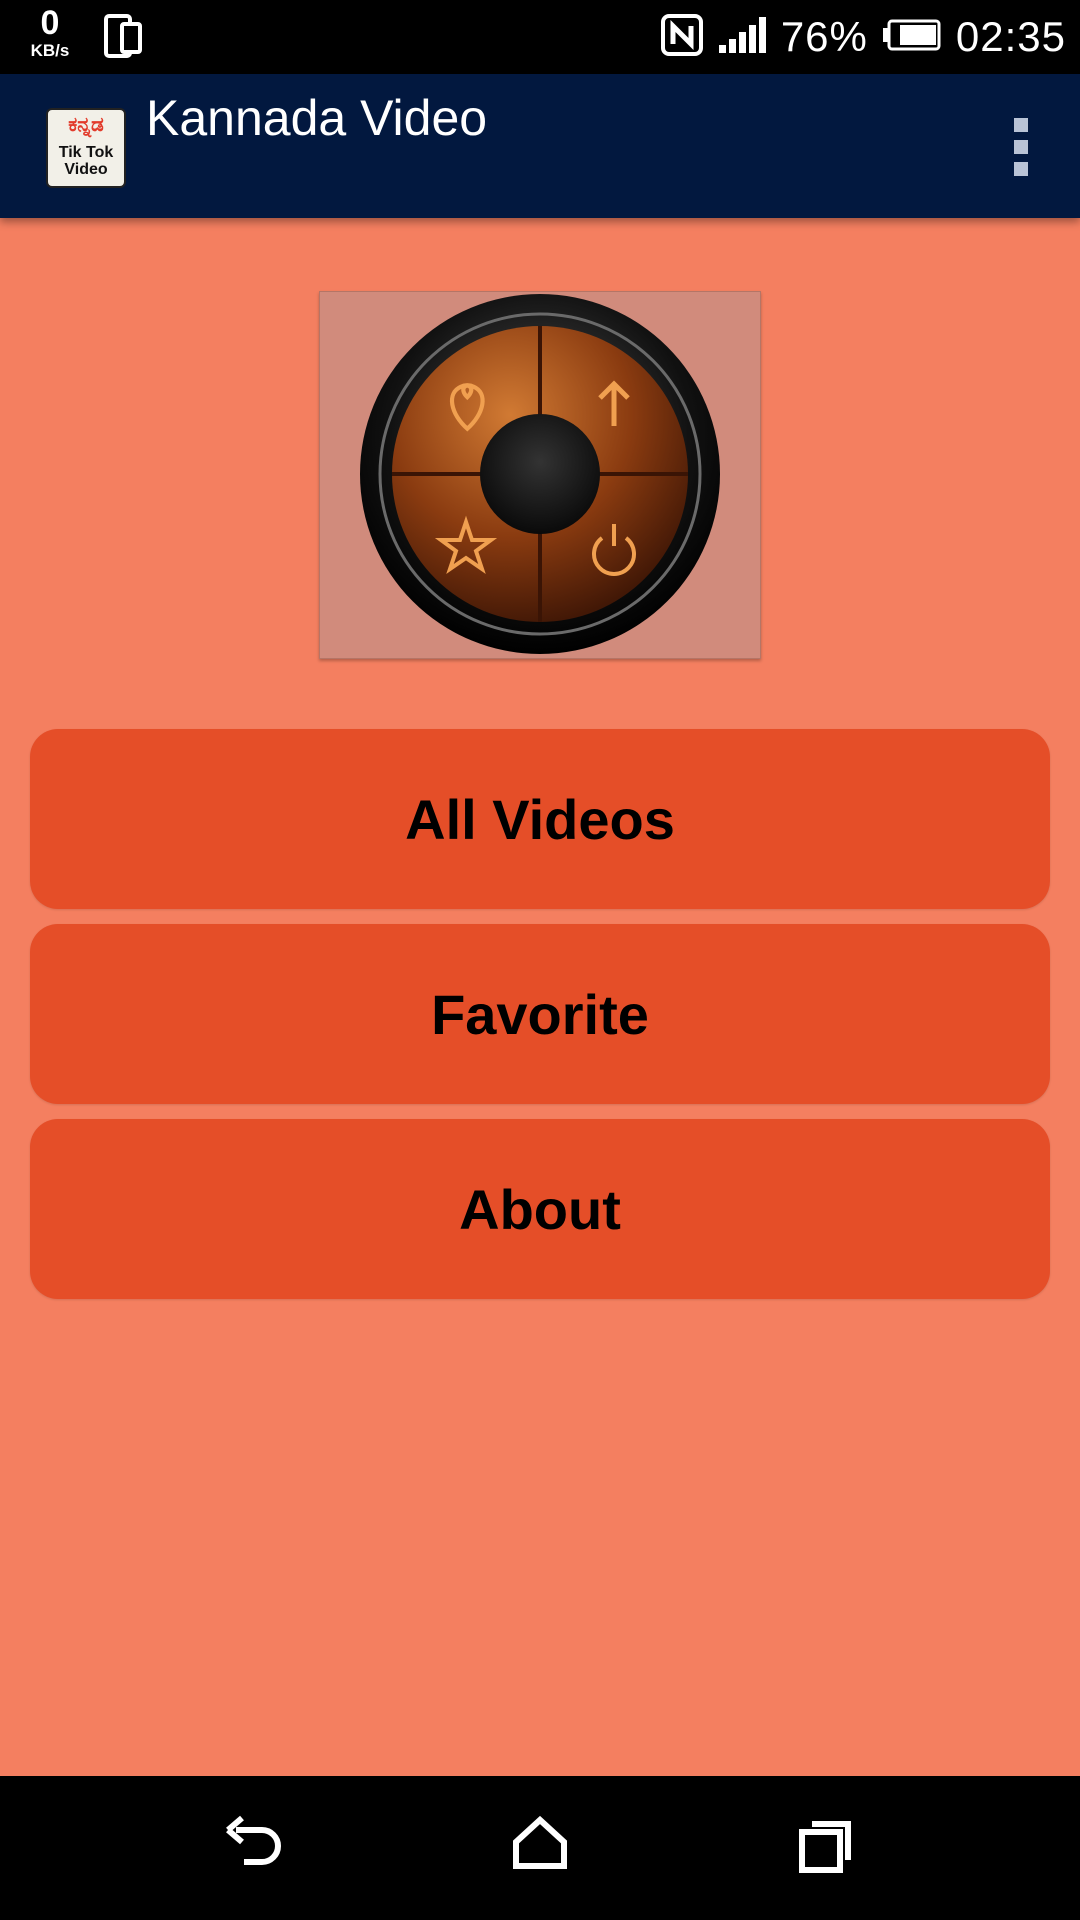 The height and width of the screenshot is (1920, 1080). What do you see at coordinates (1010, 36) in the screenshot?
I see `clock: 02:35` at bounding box center [1010, 36].